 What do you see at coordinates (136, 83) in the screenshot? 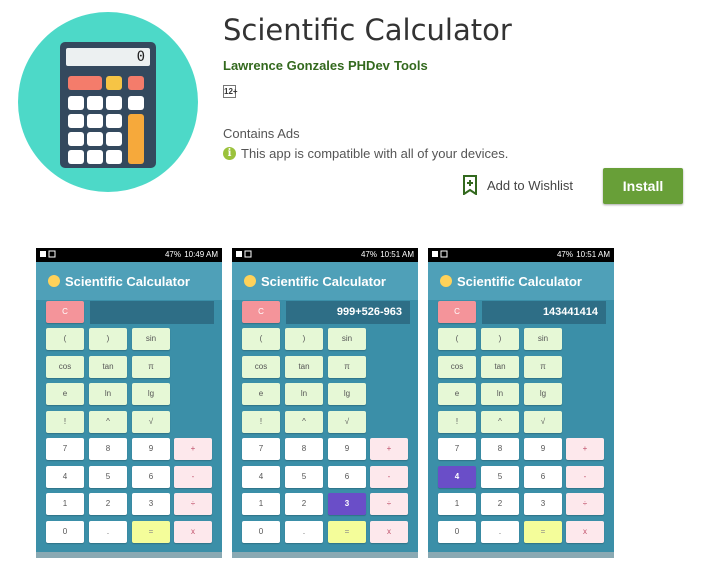
I see `icon-key` at bounding box center [136, 83].